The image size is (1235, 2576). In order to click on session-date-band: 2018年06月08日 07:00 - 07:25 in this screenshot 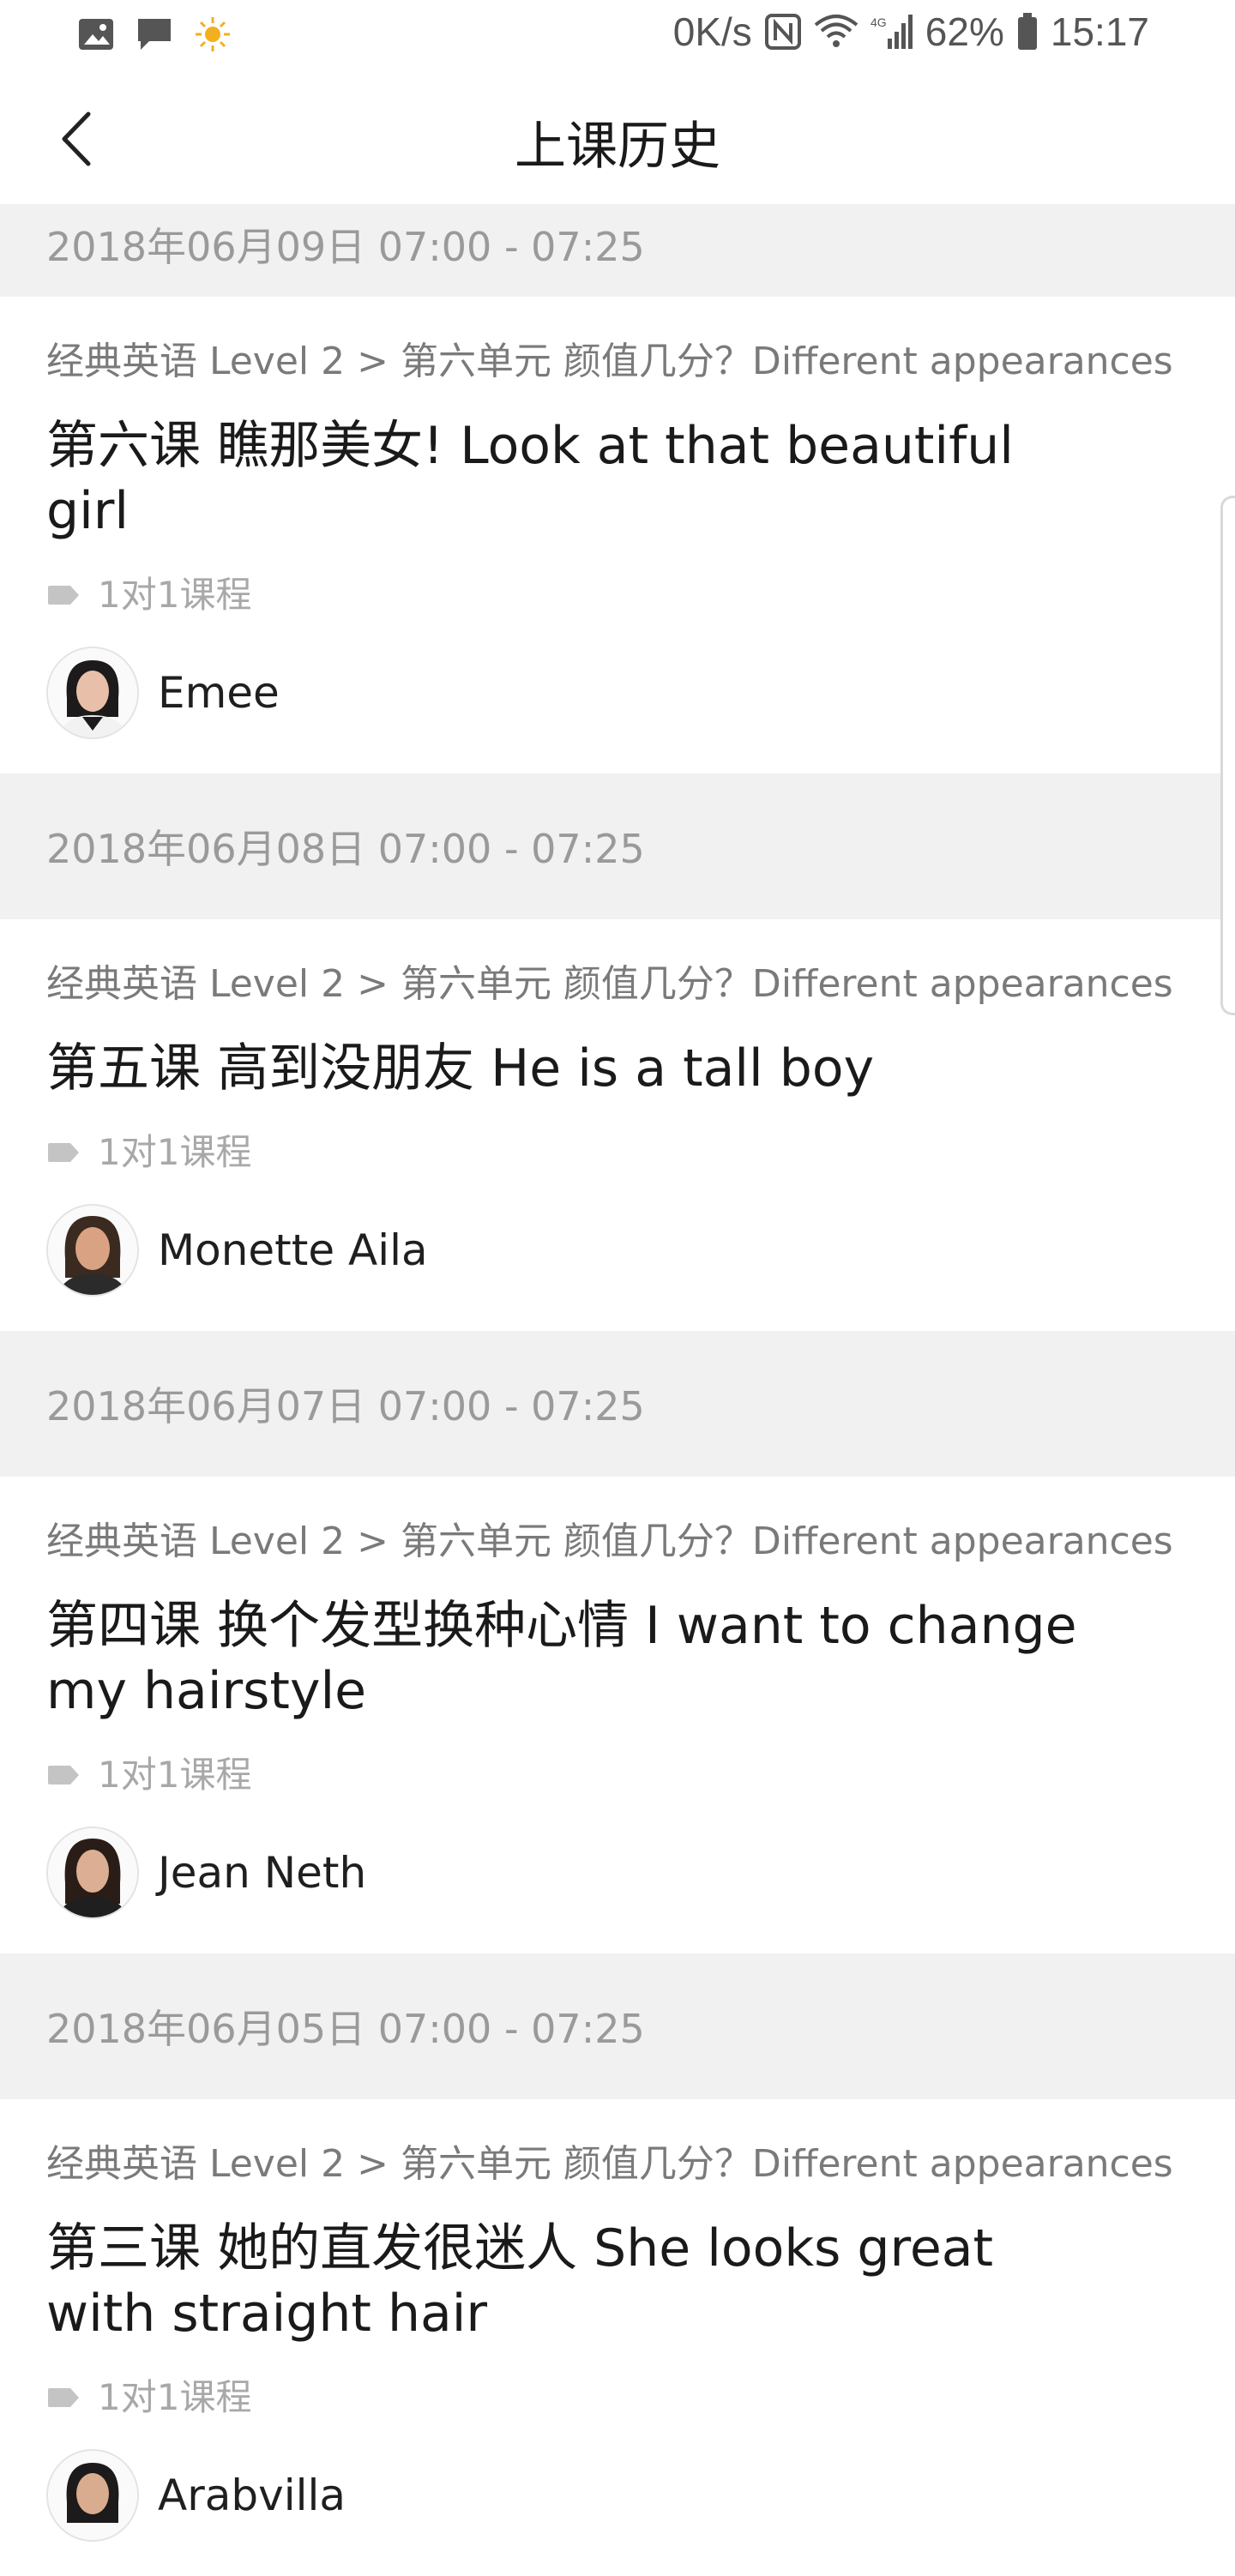, I will do `click(617, 846)`.